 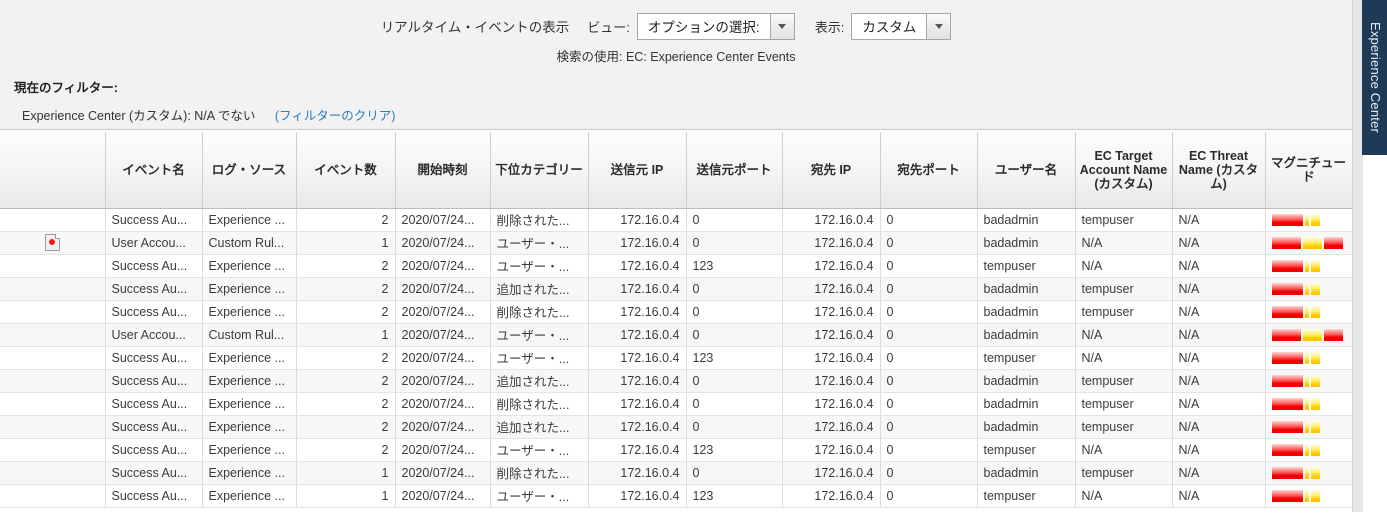 What do you see at coordinates (52, 242) in the screenshot?
I see `event-flag-icon` at bounding box center [52, 242].